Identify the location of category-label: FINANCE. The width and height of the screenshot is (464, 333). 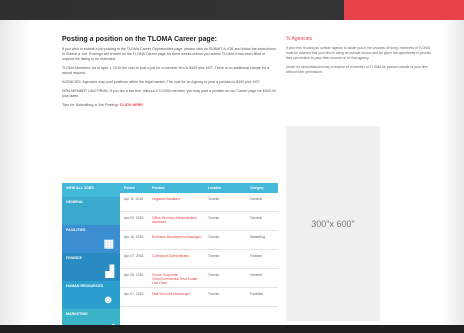
(74, 258).